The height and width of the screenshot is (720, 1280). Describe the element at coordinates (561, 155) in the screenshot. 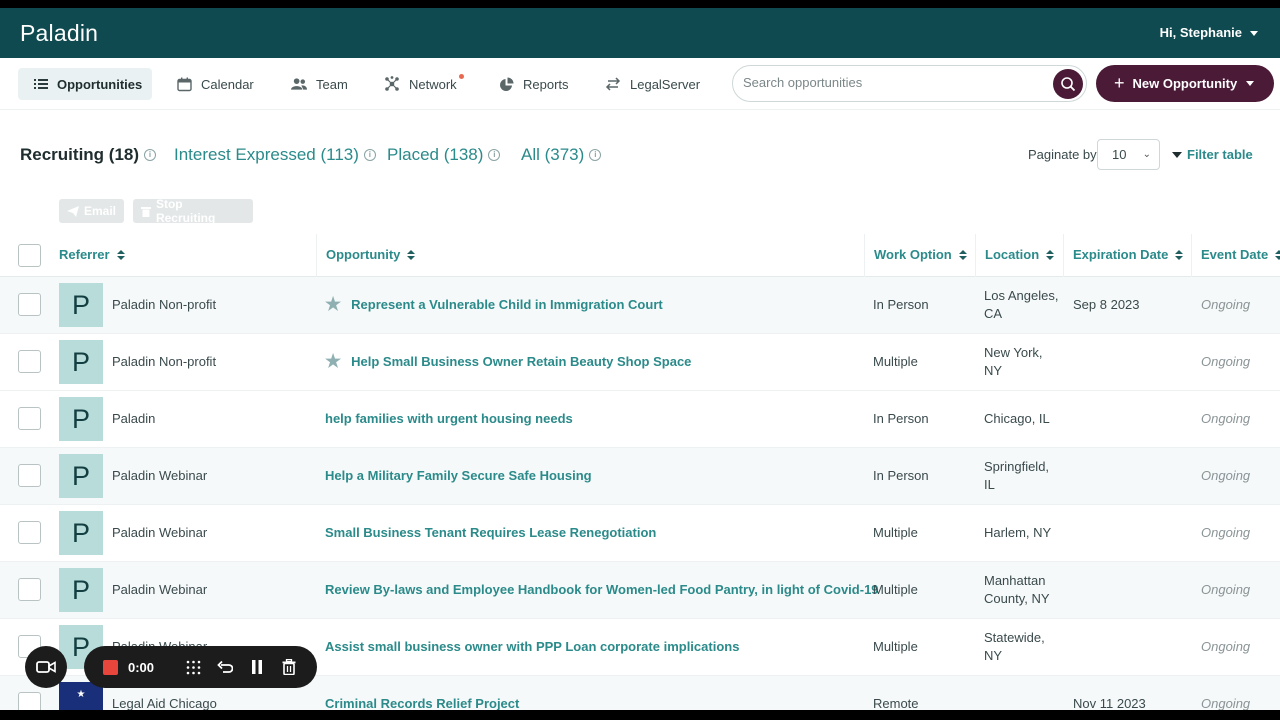

I see `tab-all: All (373) i` at that location.